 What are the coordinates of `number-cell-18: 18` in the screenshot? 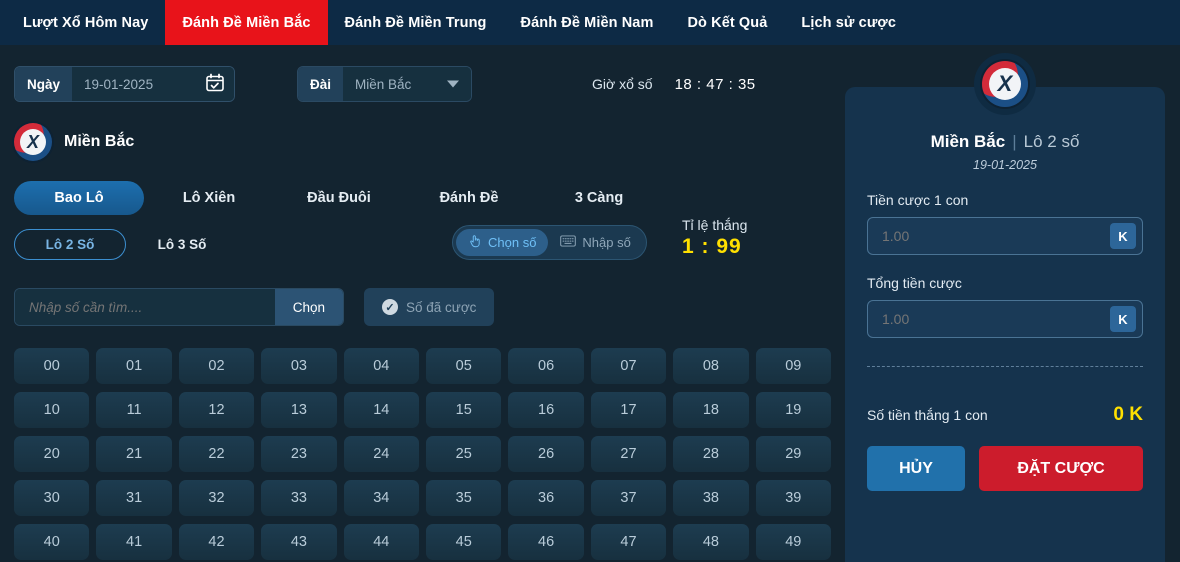 It's located at (711, 410).